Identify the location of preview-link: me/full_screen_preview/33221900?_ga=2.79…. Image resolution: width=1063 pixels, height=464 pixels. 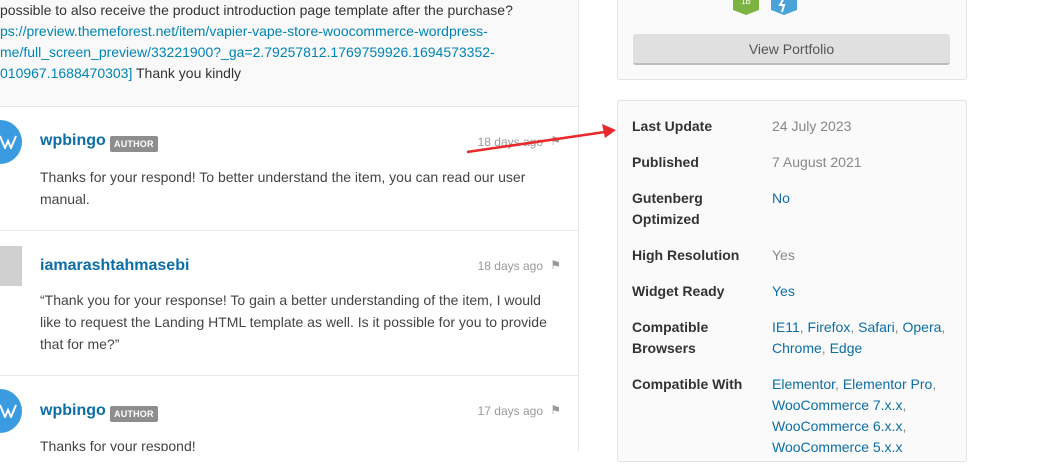
(247, 52).